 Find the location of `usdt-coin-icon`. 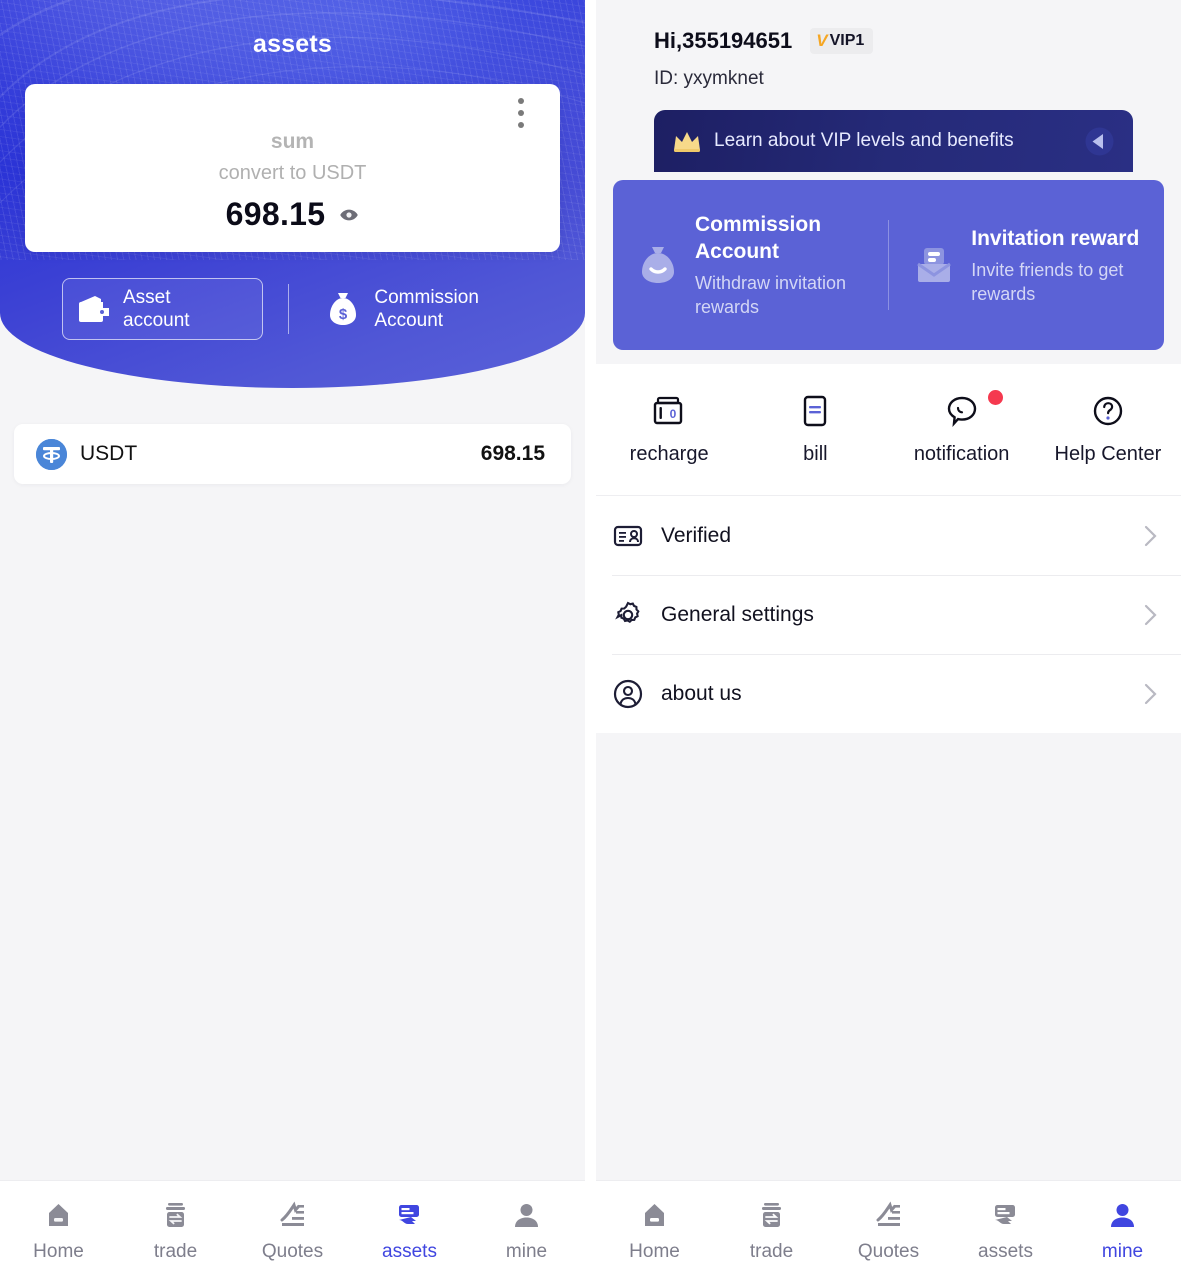

usdt-coin-icon is located at coordinates (51, 454).